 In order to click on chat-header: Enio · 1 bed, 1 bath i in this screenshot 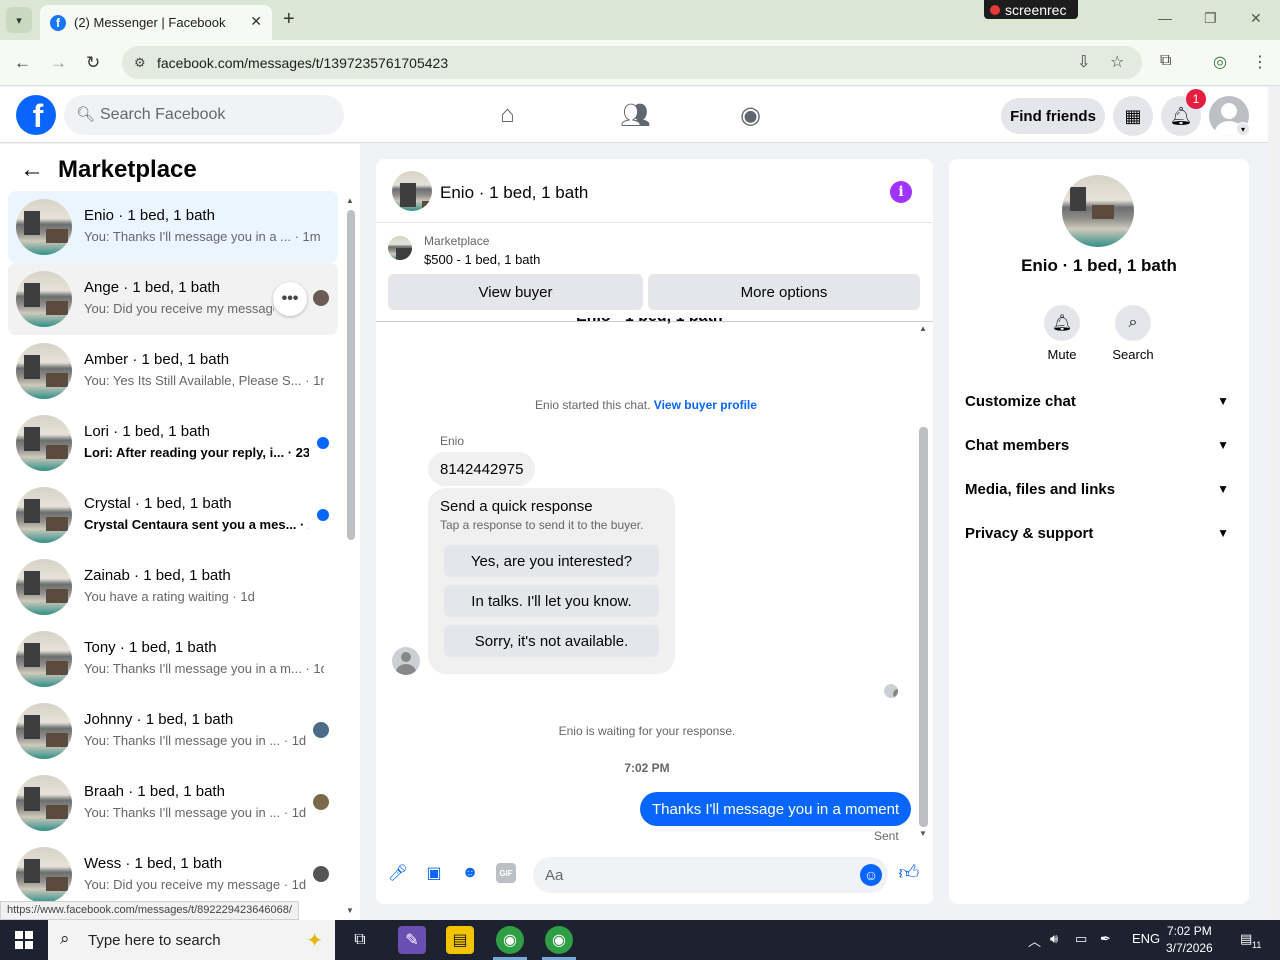, I will do `click(654, 191)`.